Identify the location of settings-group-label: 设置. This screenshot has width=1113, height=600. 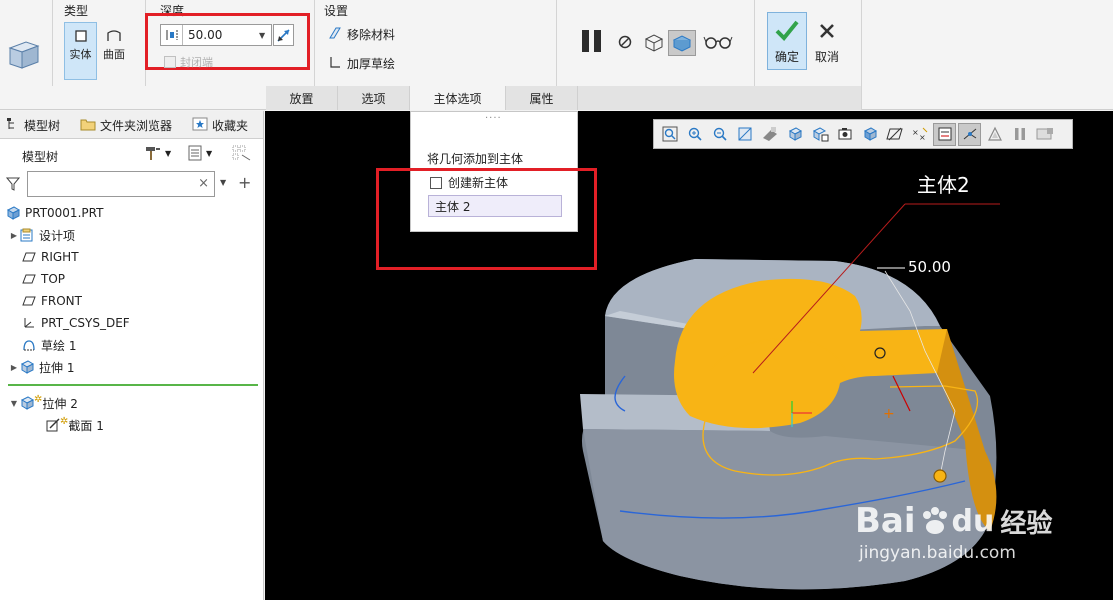
(336, 11).